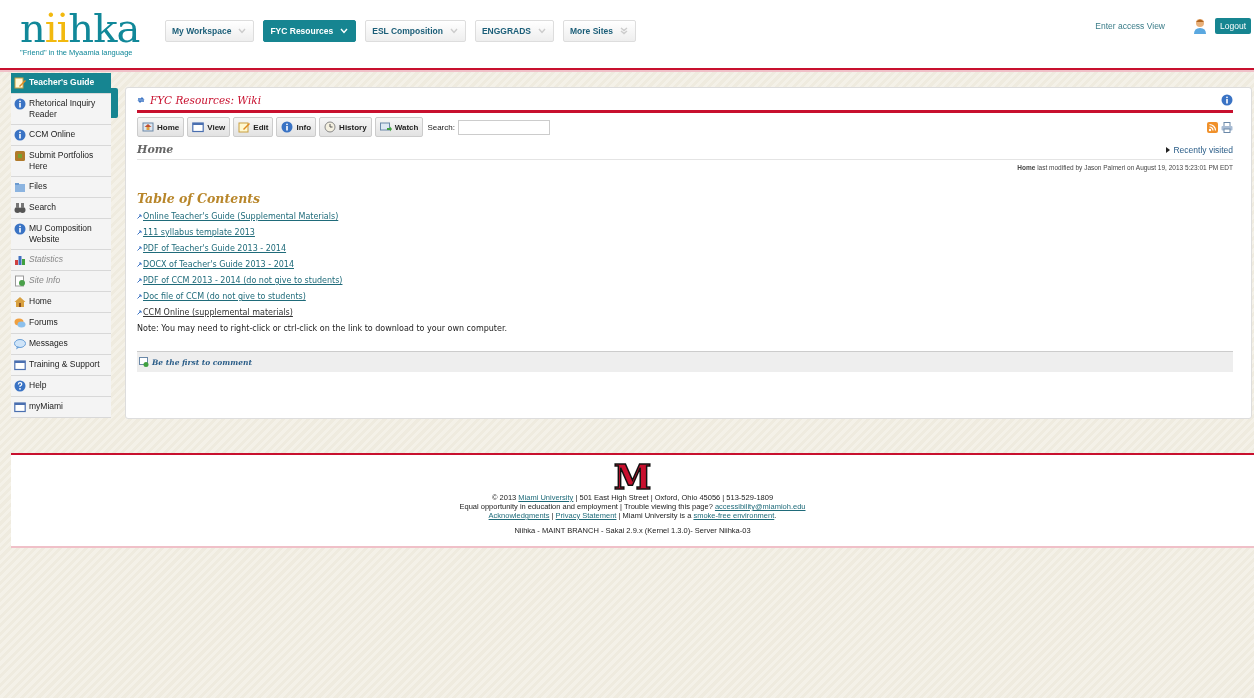  What do you see at coordinates (61, 135) in the screenshot?
I see `sidebar-item: CCM Online` at bounding box center [61, 135].